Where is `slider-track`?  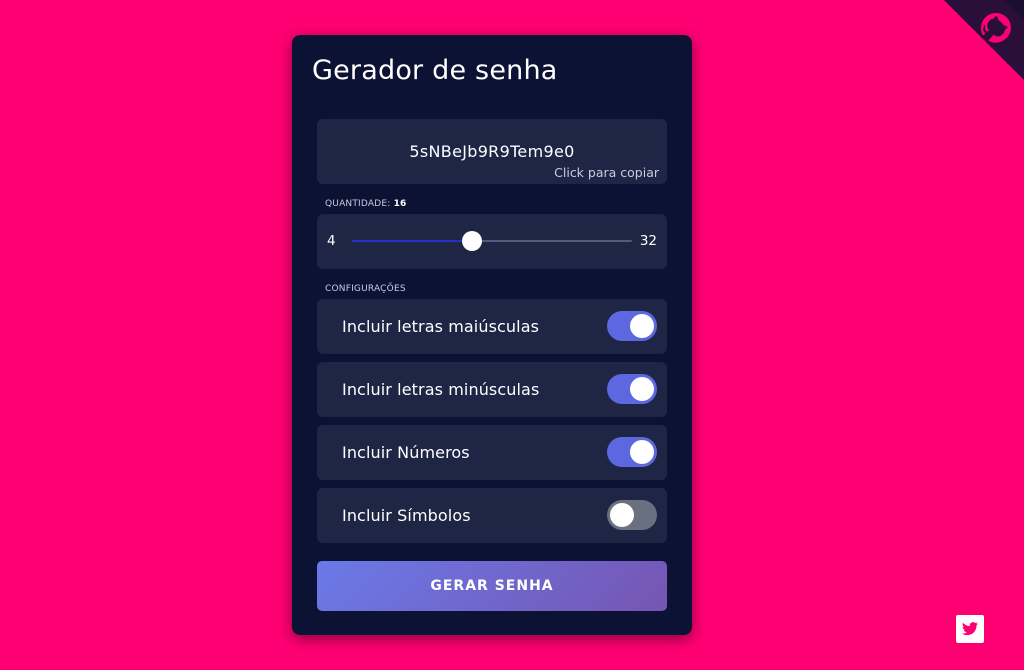
slider-track is located at coordinates (492, 241).